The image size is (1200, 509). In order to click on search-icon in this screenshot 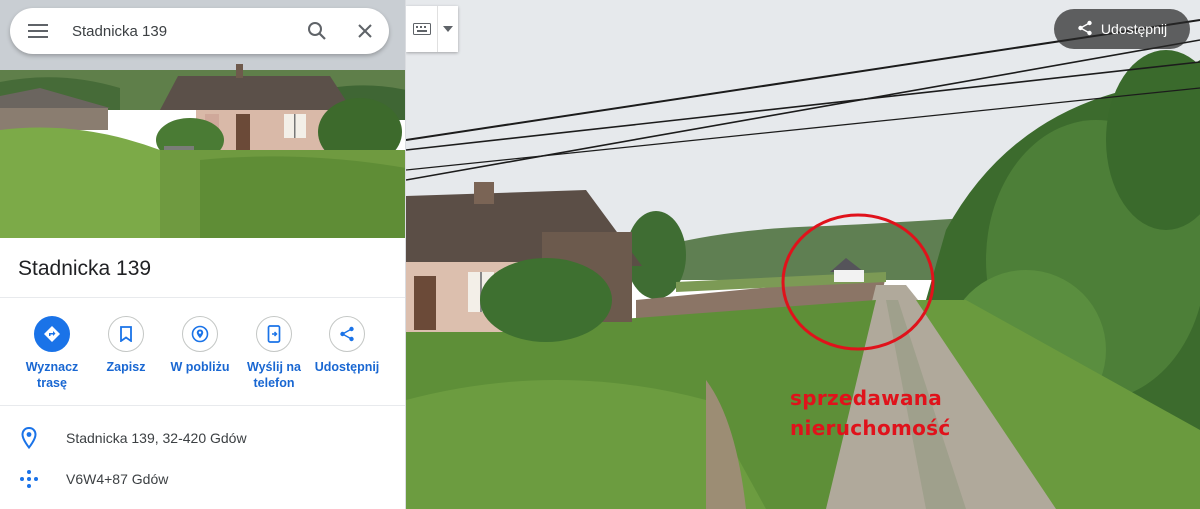, I will do `click(317, 31)`.